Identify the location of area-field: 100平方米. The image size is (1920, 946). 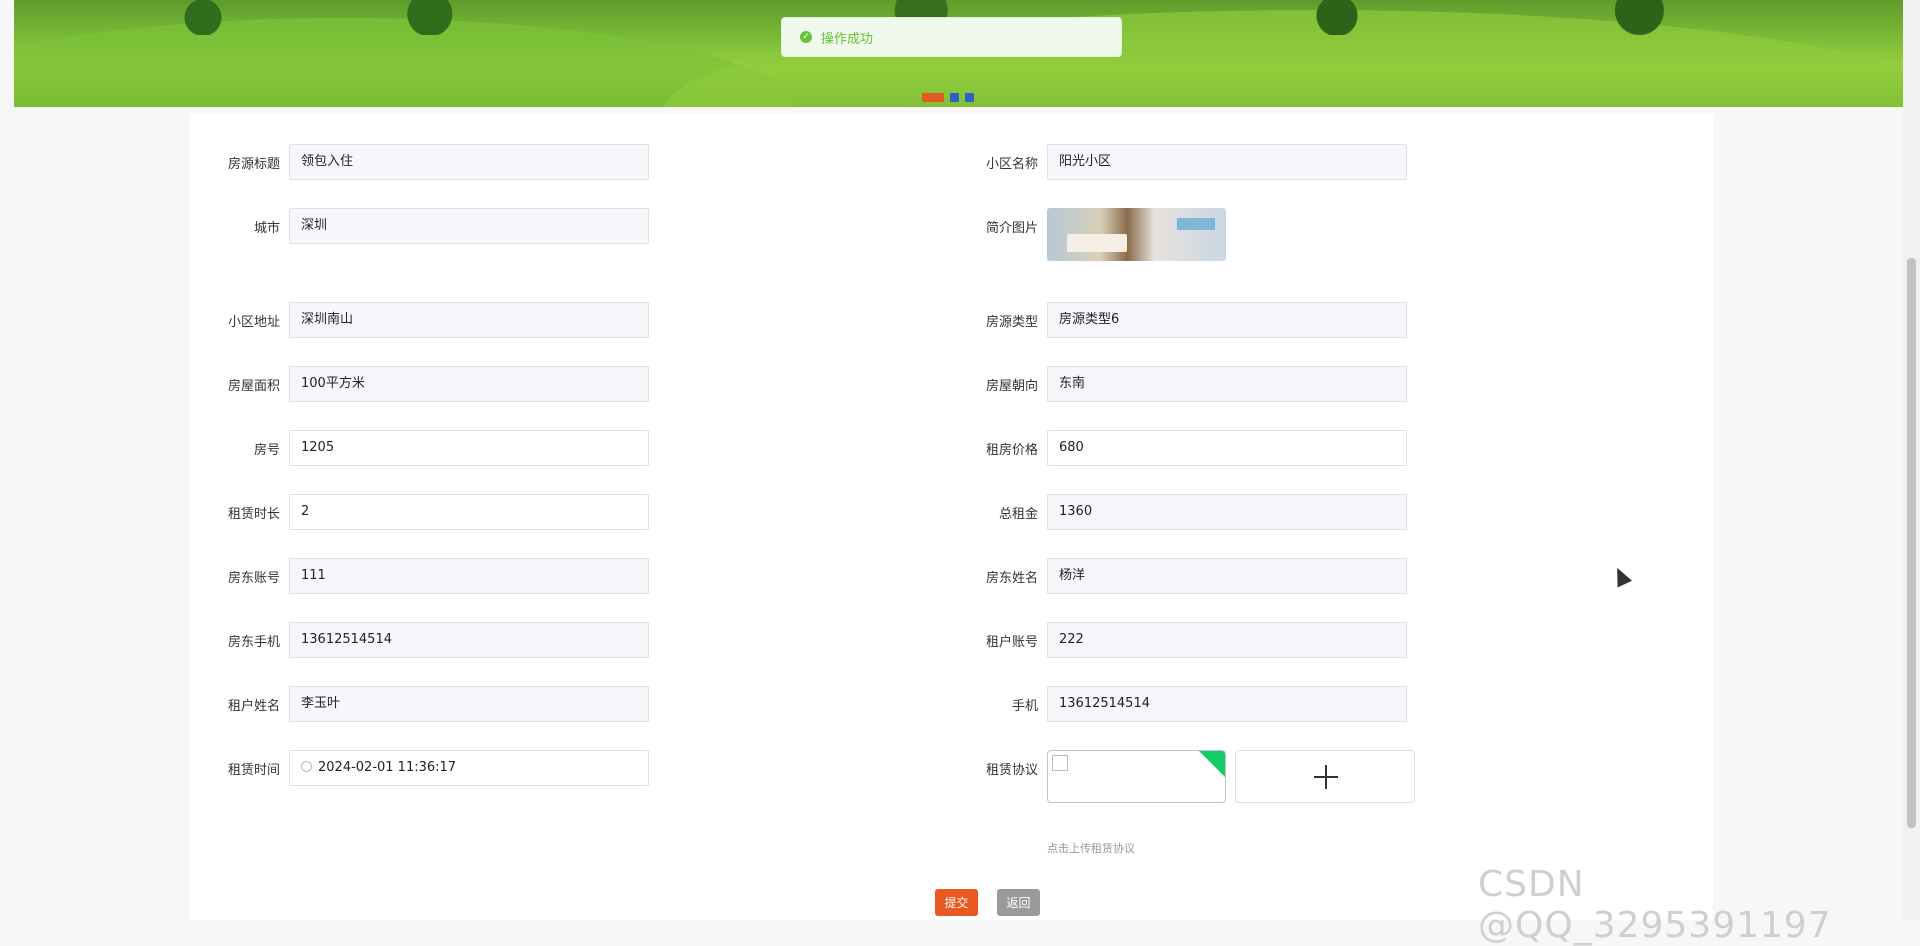
(469, 384).